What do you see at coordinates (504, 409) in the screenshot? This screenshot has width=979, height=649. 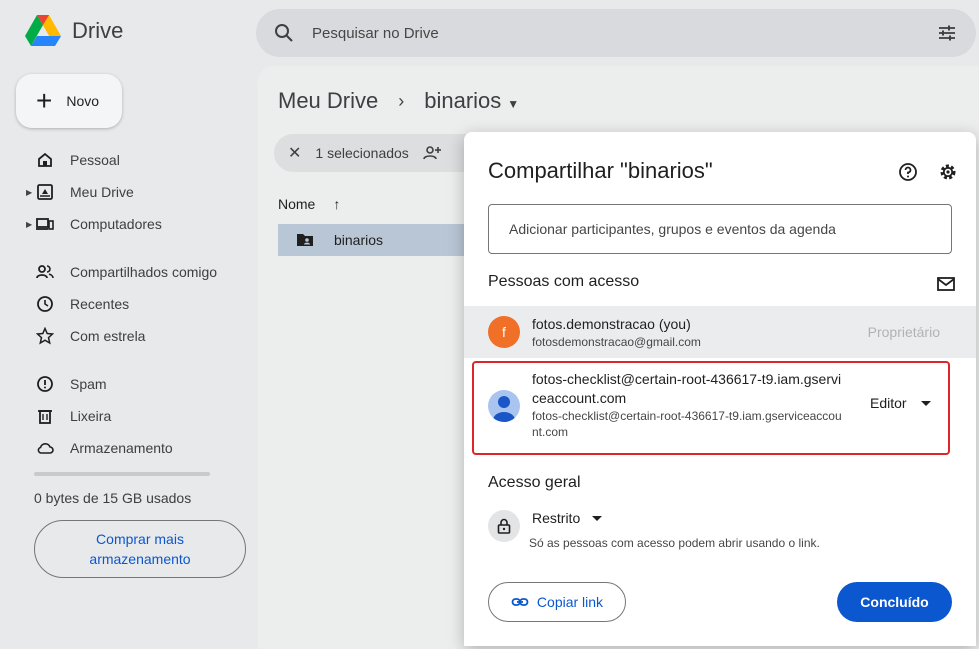 I see `person-avatar-icon` at bounding box center [504, 409].